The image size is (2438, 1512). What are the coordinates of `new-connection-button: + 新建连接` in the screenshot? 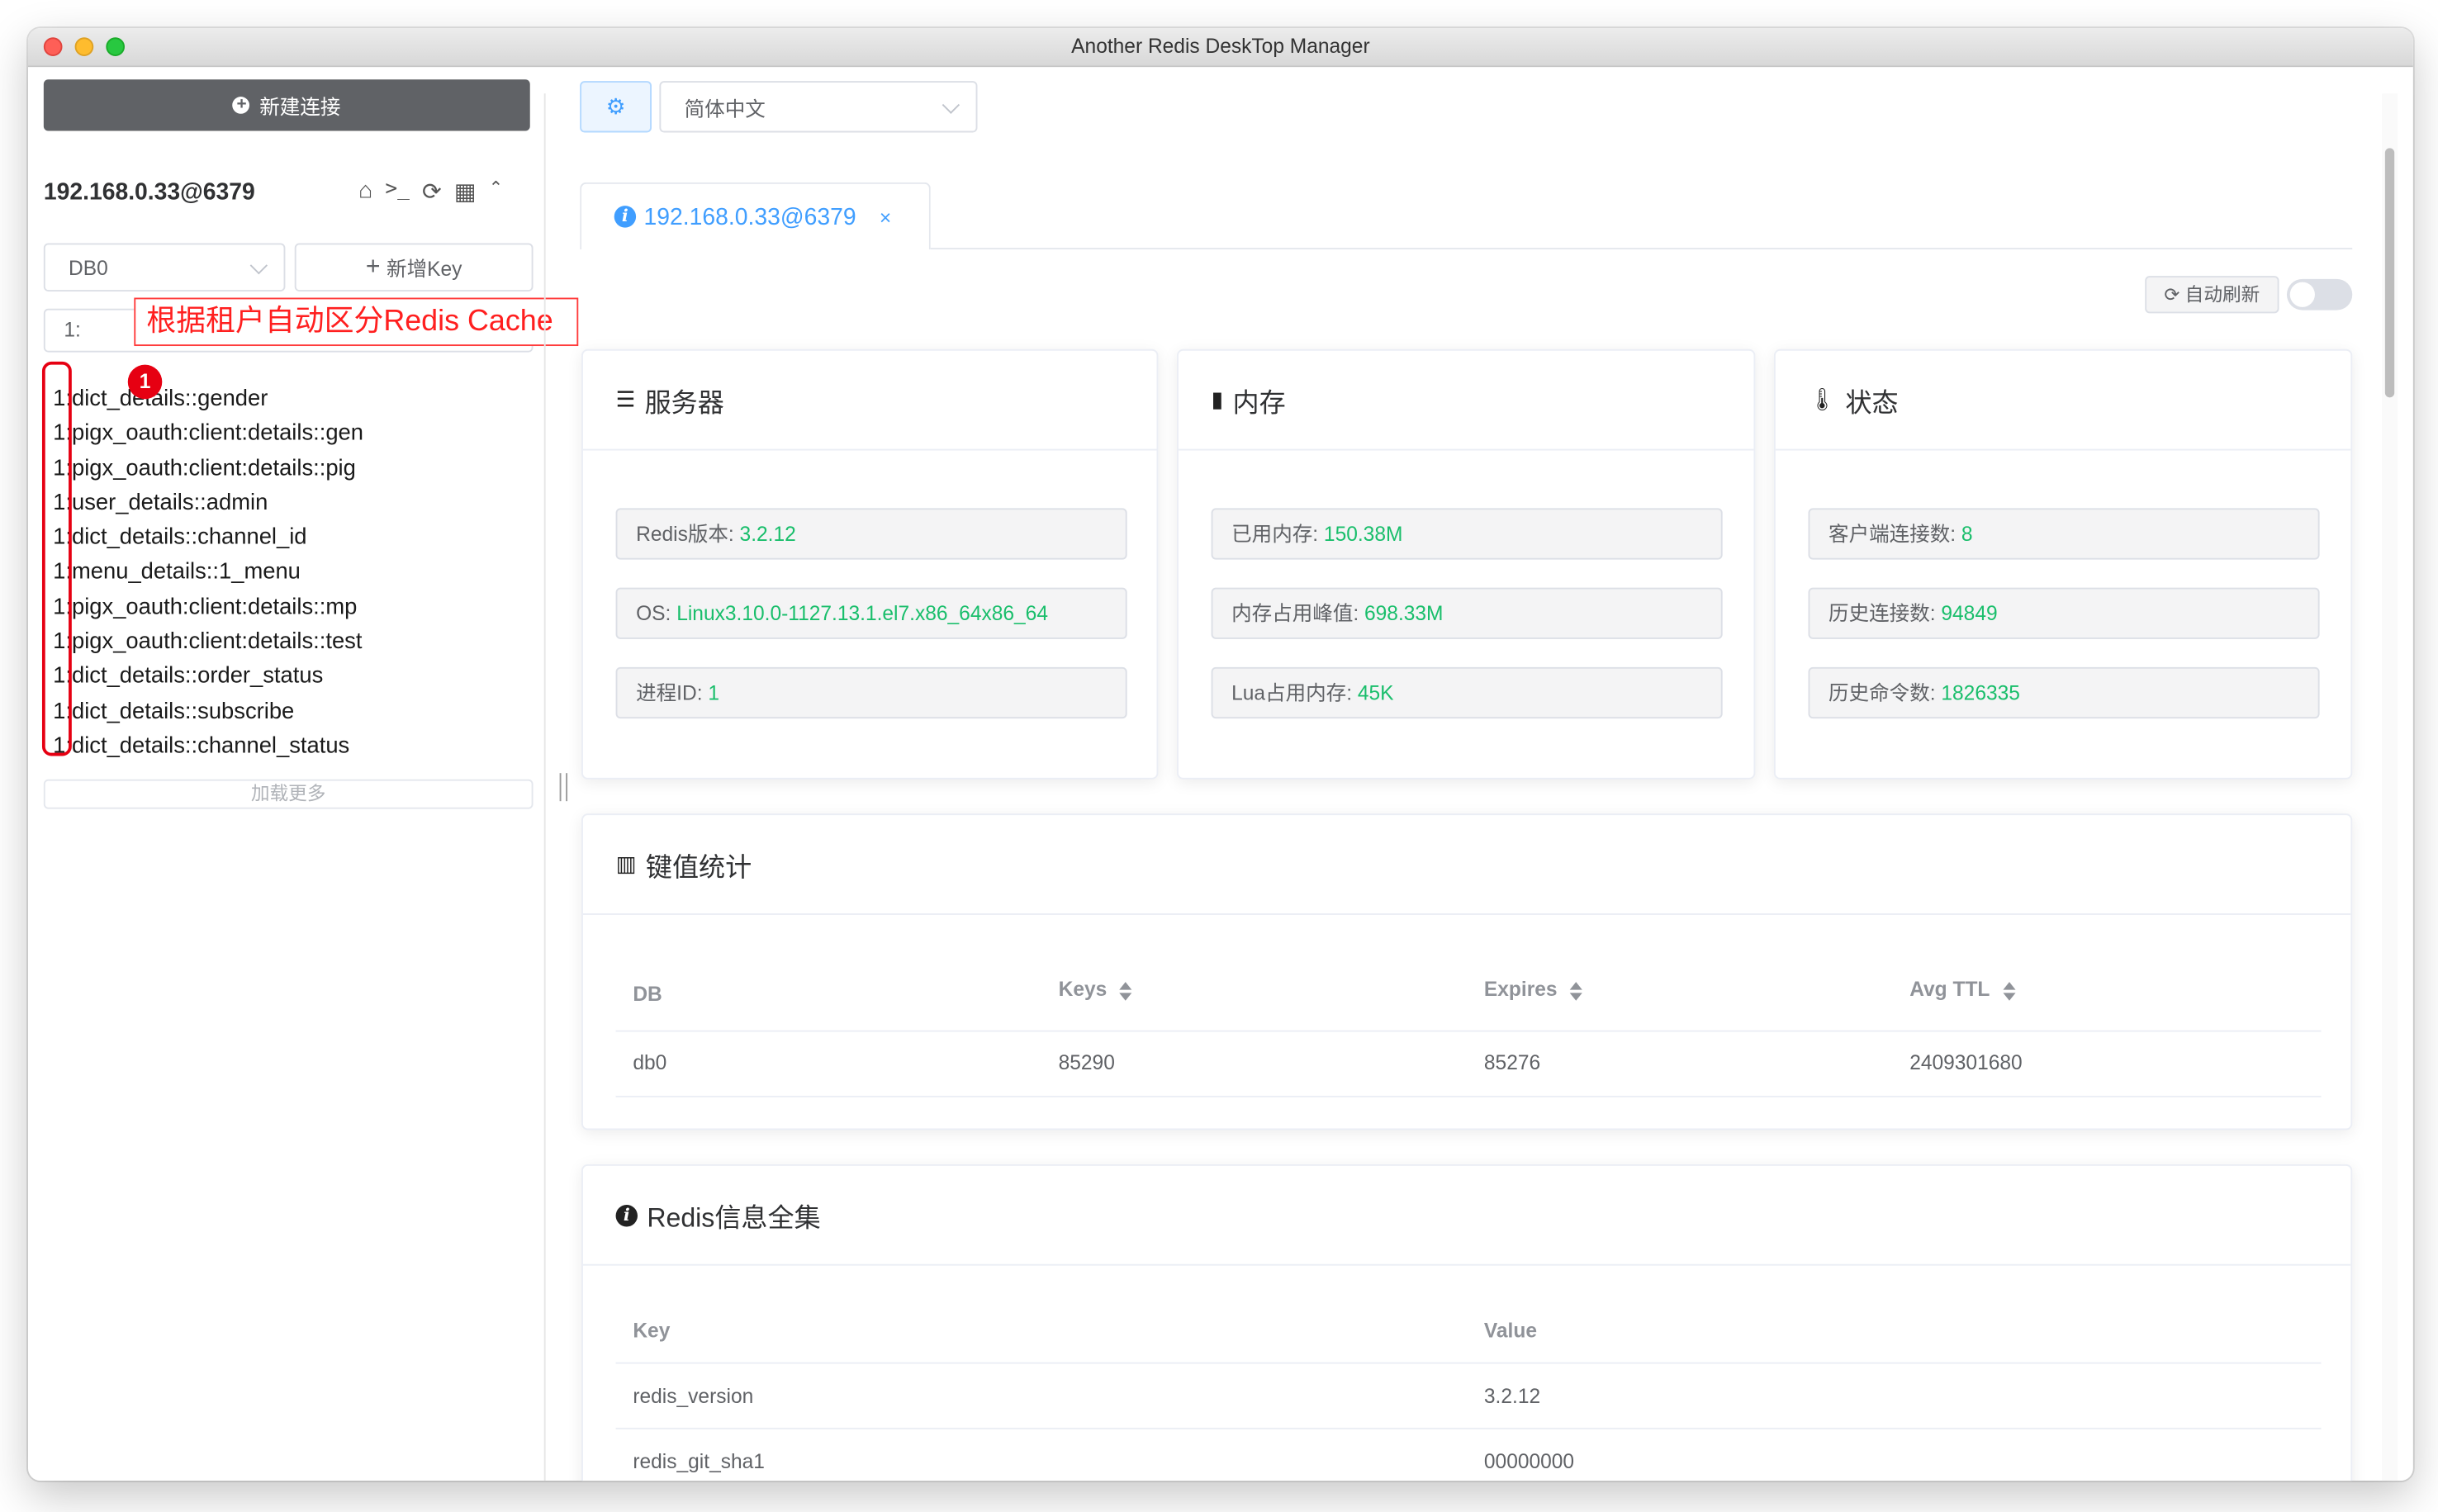 It's located at (286, 105).